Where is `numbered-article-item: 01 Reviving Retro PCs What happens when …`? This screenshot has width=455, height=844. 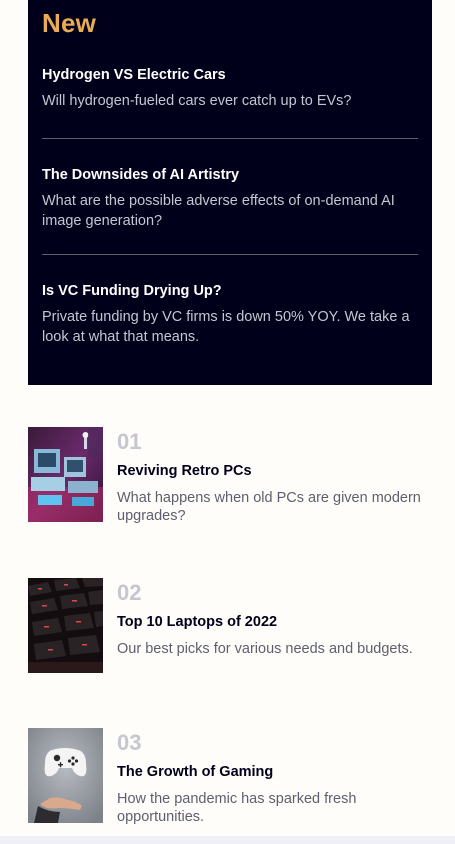 numbered-article-item: 01 Reviving Retro PCs What happens when … is located at coordinates (228, 476).